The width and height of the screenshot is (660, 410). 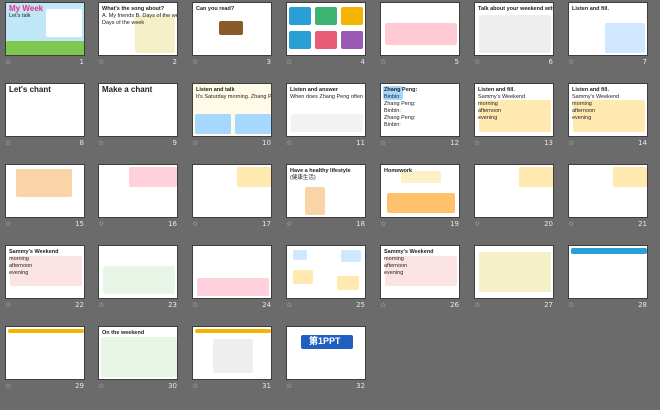 What do you see at coordinates (420, 110) in the screenshot?
I see `slide-preview: Zhang Peng: Binbin: Zhang Peng: Binbin` at bounding box center [420, 110].